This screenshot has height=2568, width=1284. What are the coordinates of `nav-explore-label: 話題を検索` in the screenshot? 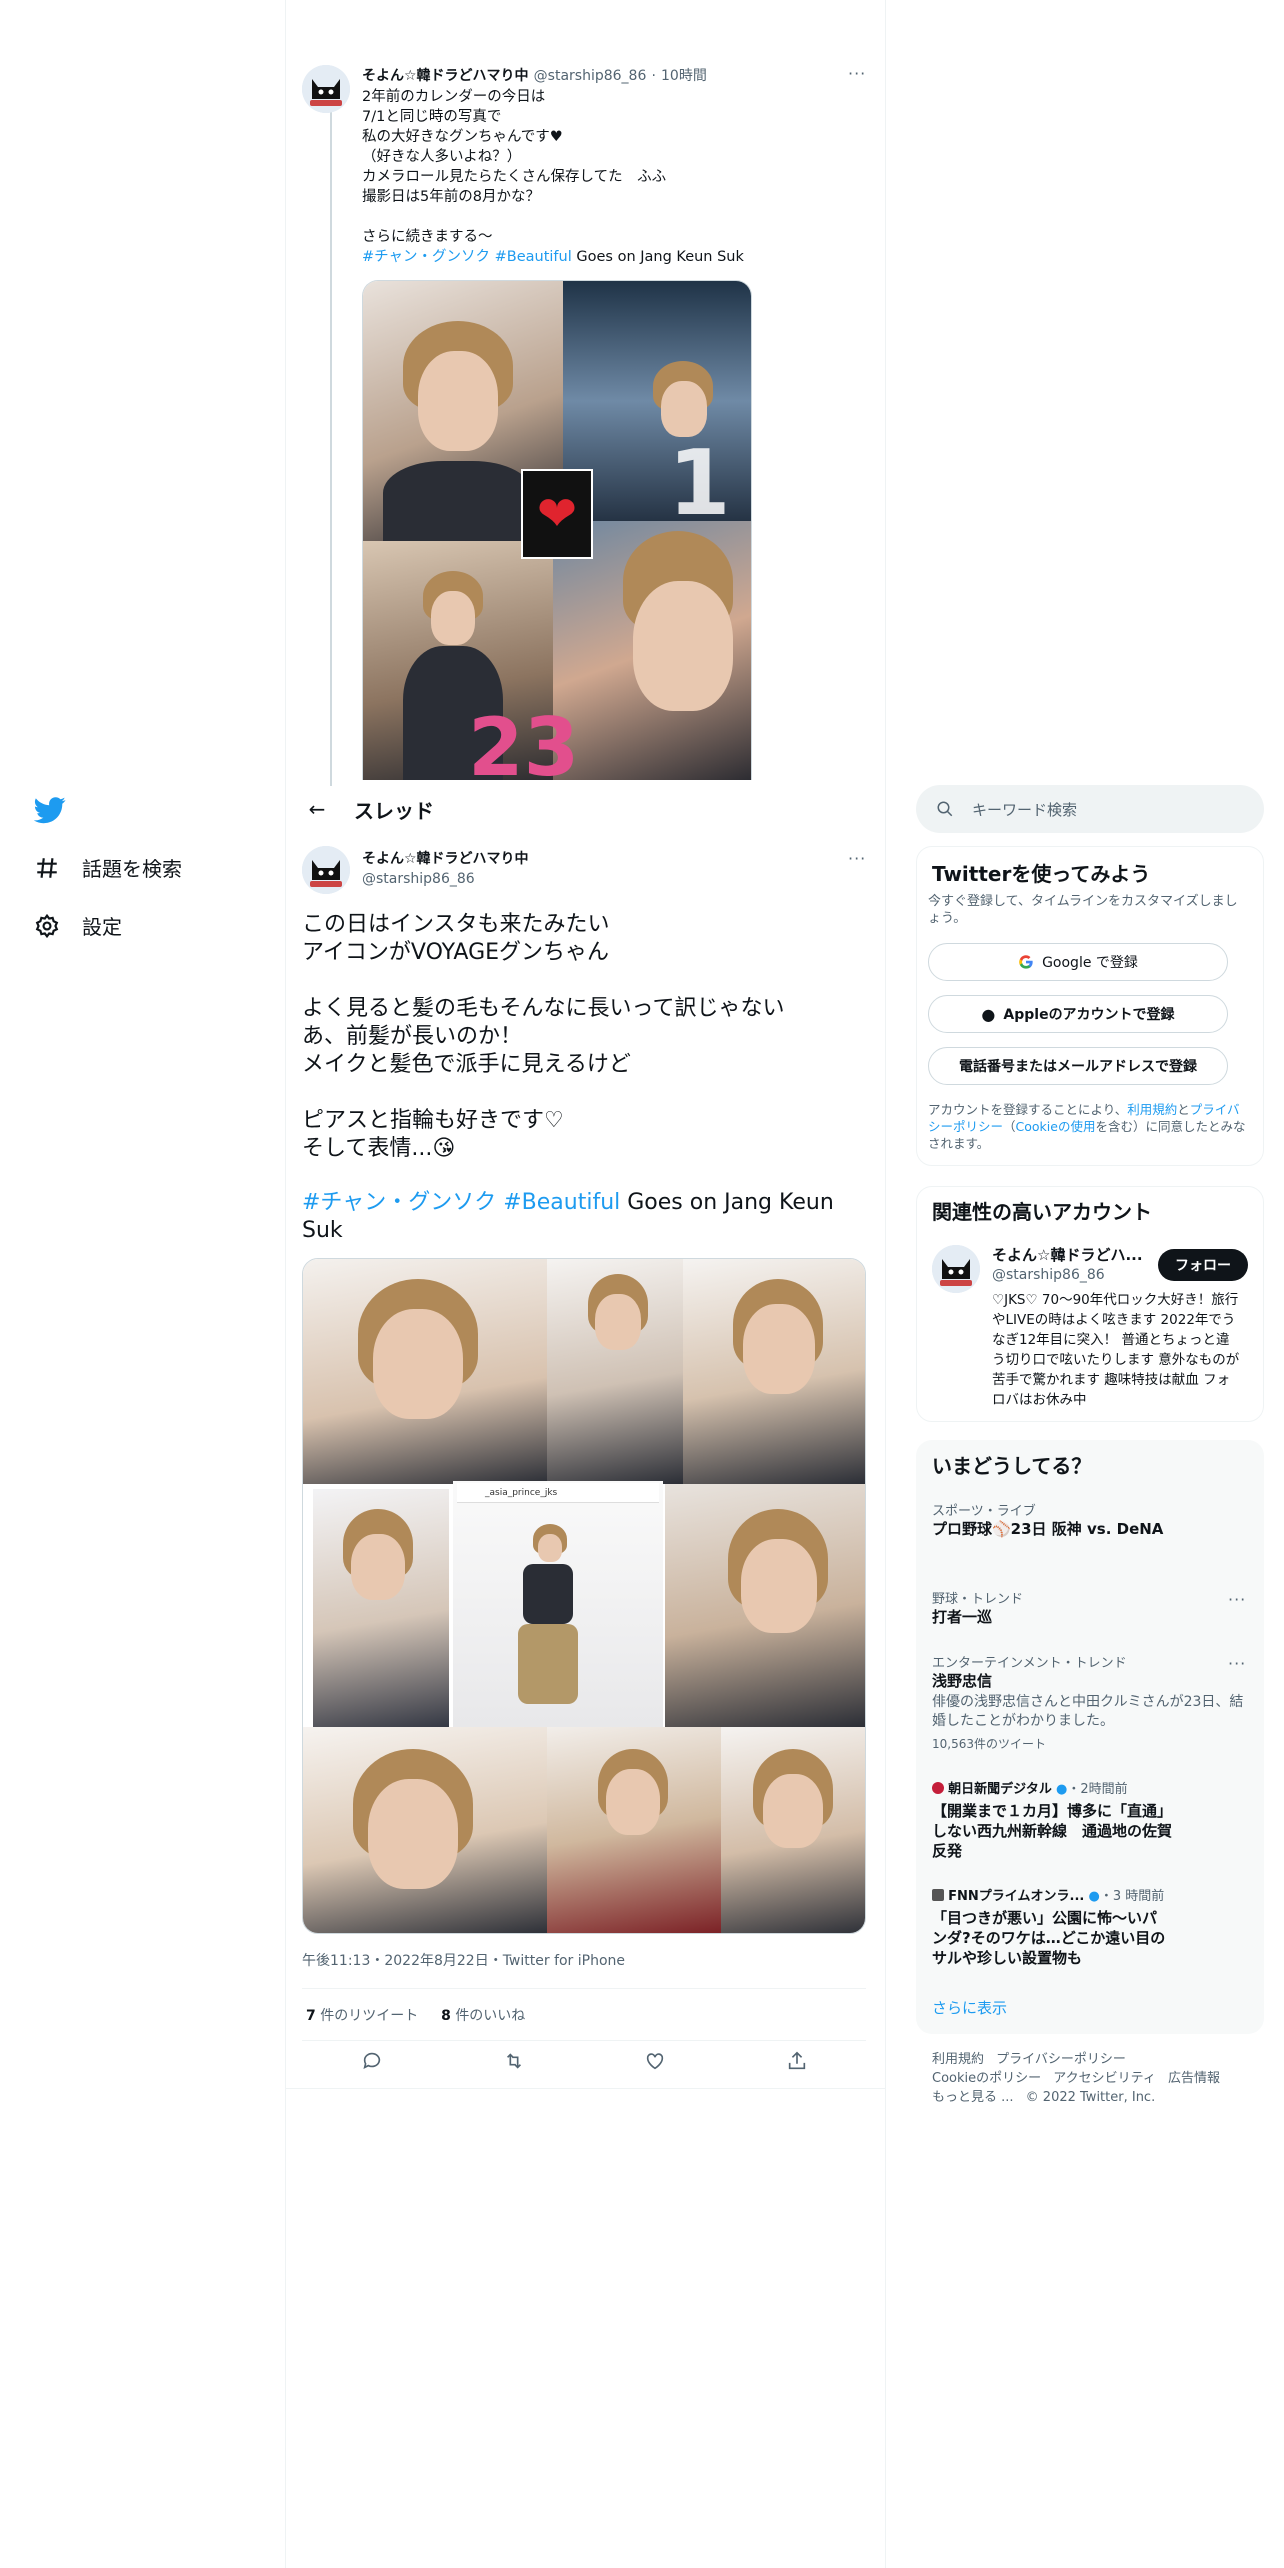 It's located at (132, 869).